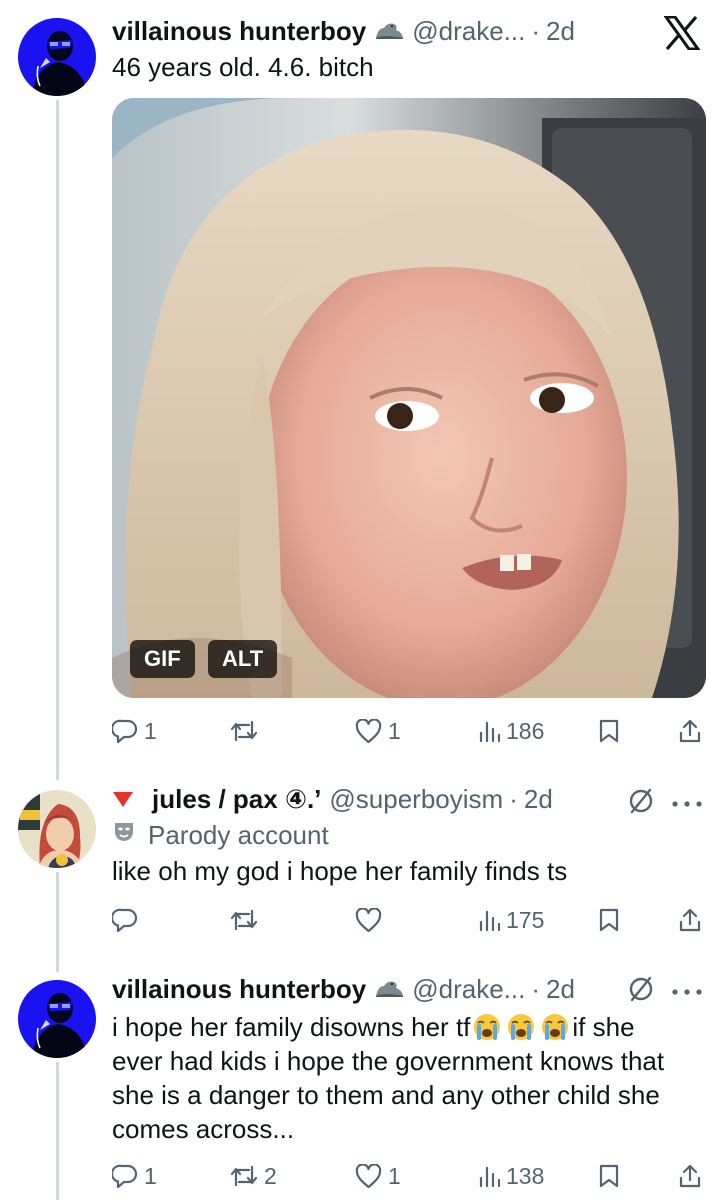 This screenshot has width=723, height=1200. I want to click on parody-label-text: Parody account, so click(238, 835).